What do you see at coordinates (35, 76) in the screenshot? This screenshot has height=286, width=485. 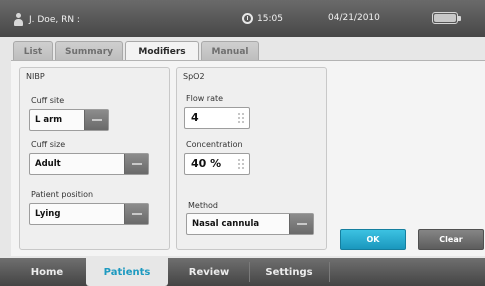 I see `nibp-title: NIBP` at bounding box center [35, 76].